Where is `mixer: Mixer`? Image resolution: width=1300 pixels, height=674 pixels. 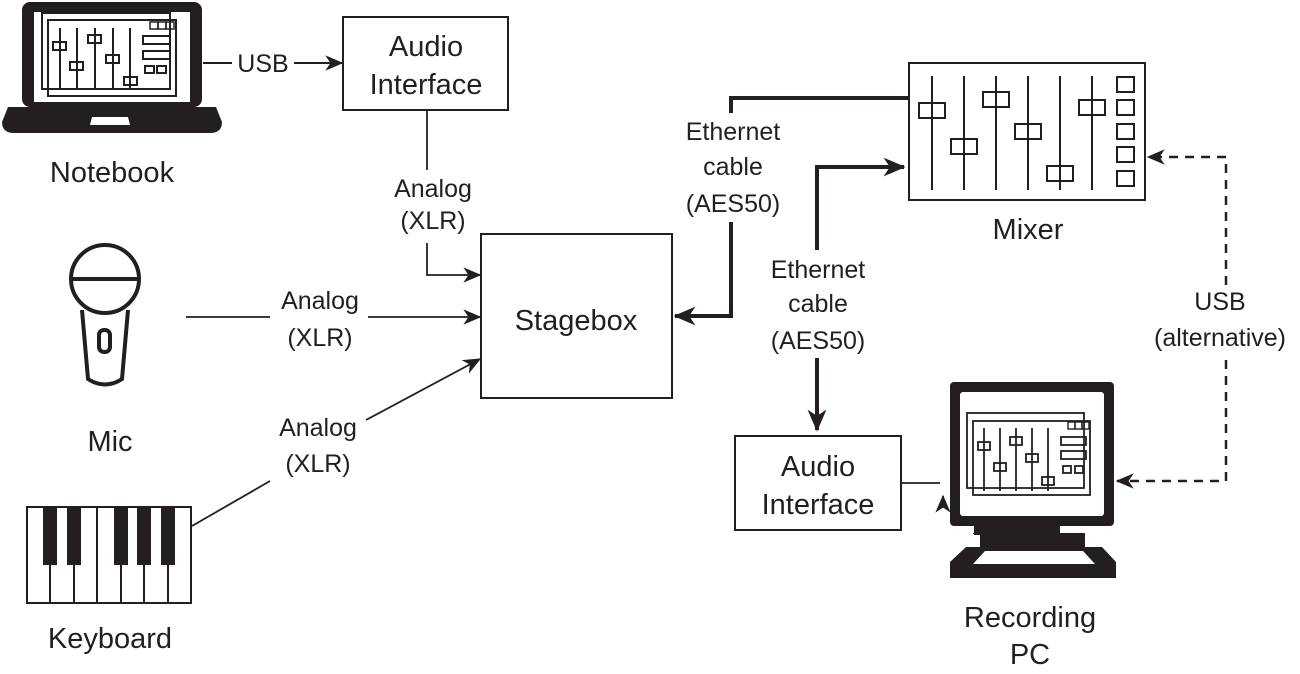
mixer: Mixer is located at coordinates (1027, 154).